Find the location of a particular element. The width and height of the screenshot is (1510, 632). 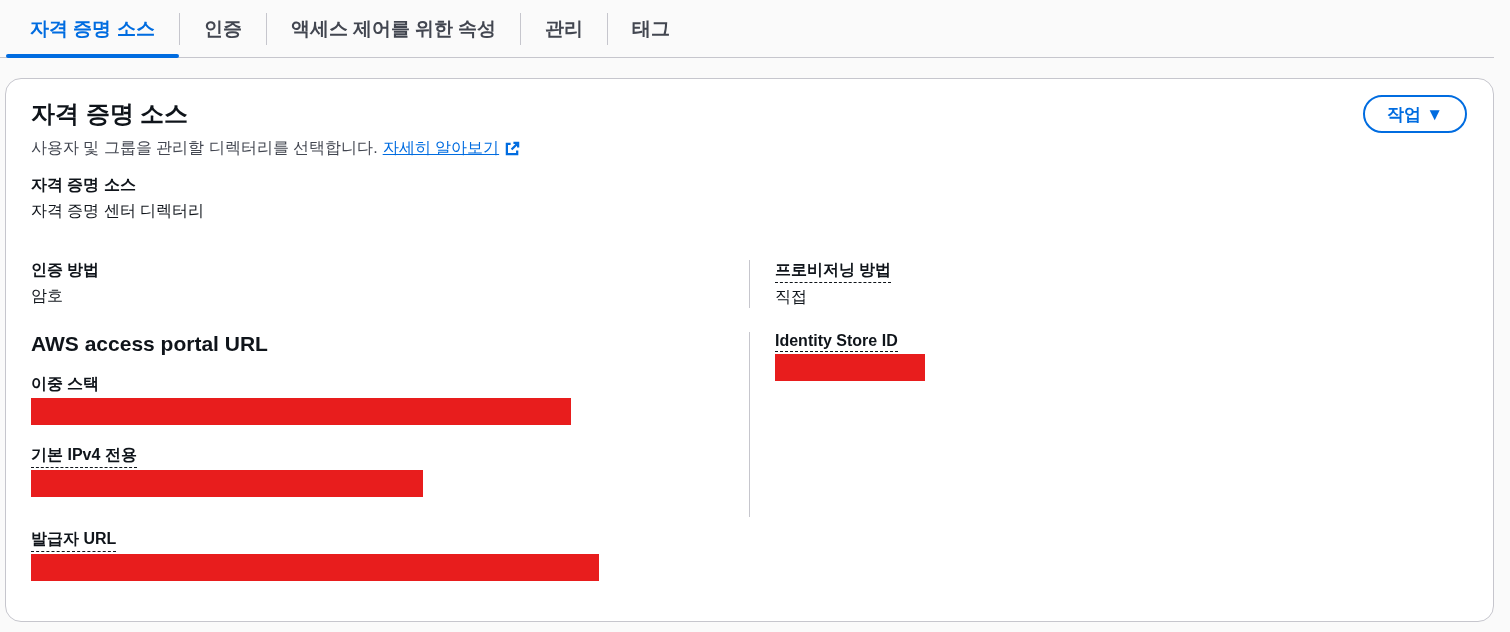

field-label: 인증 방법 is located at coordinates (65, 270).